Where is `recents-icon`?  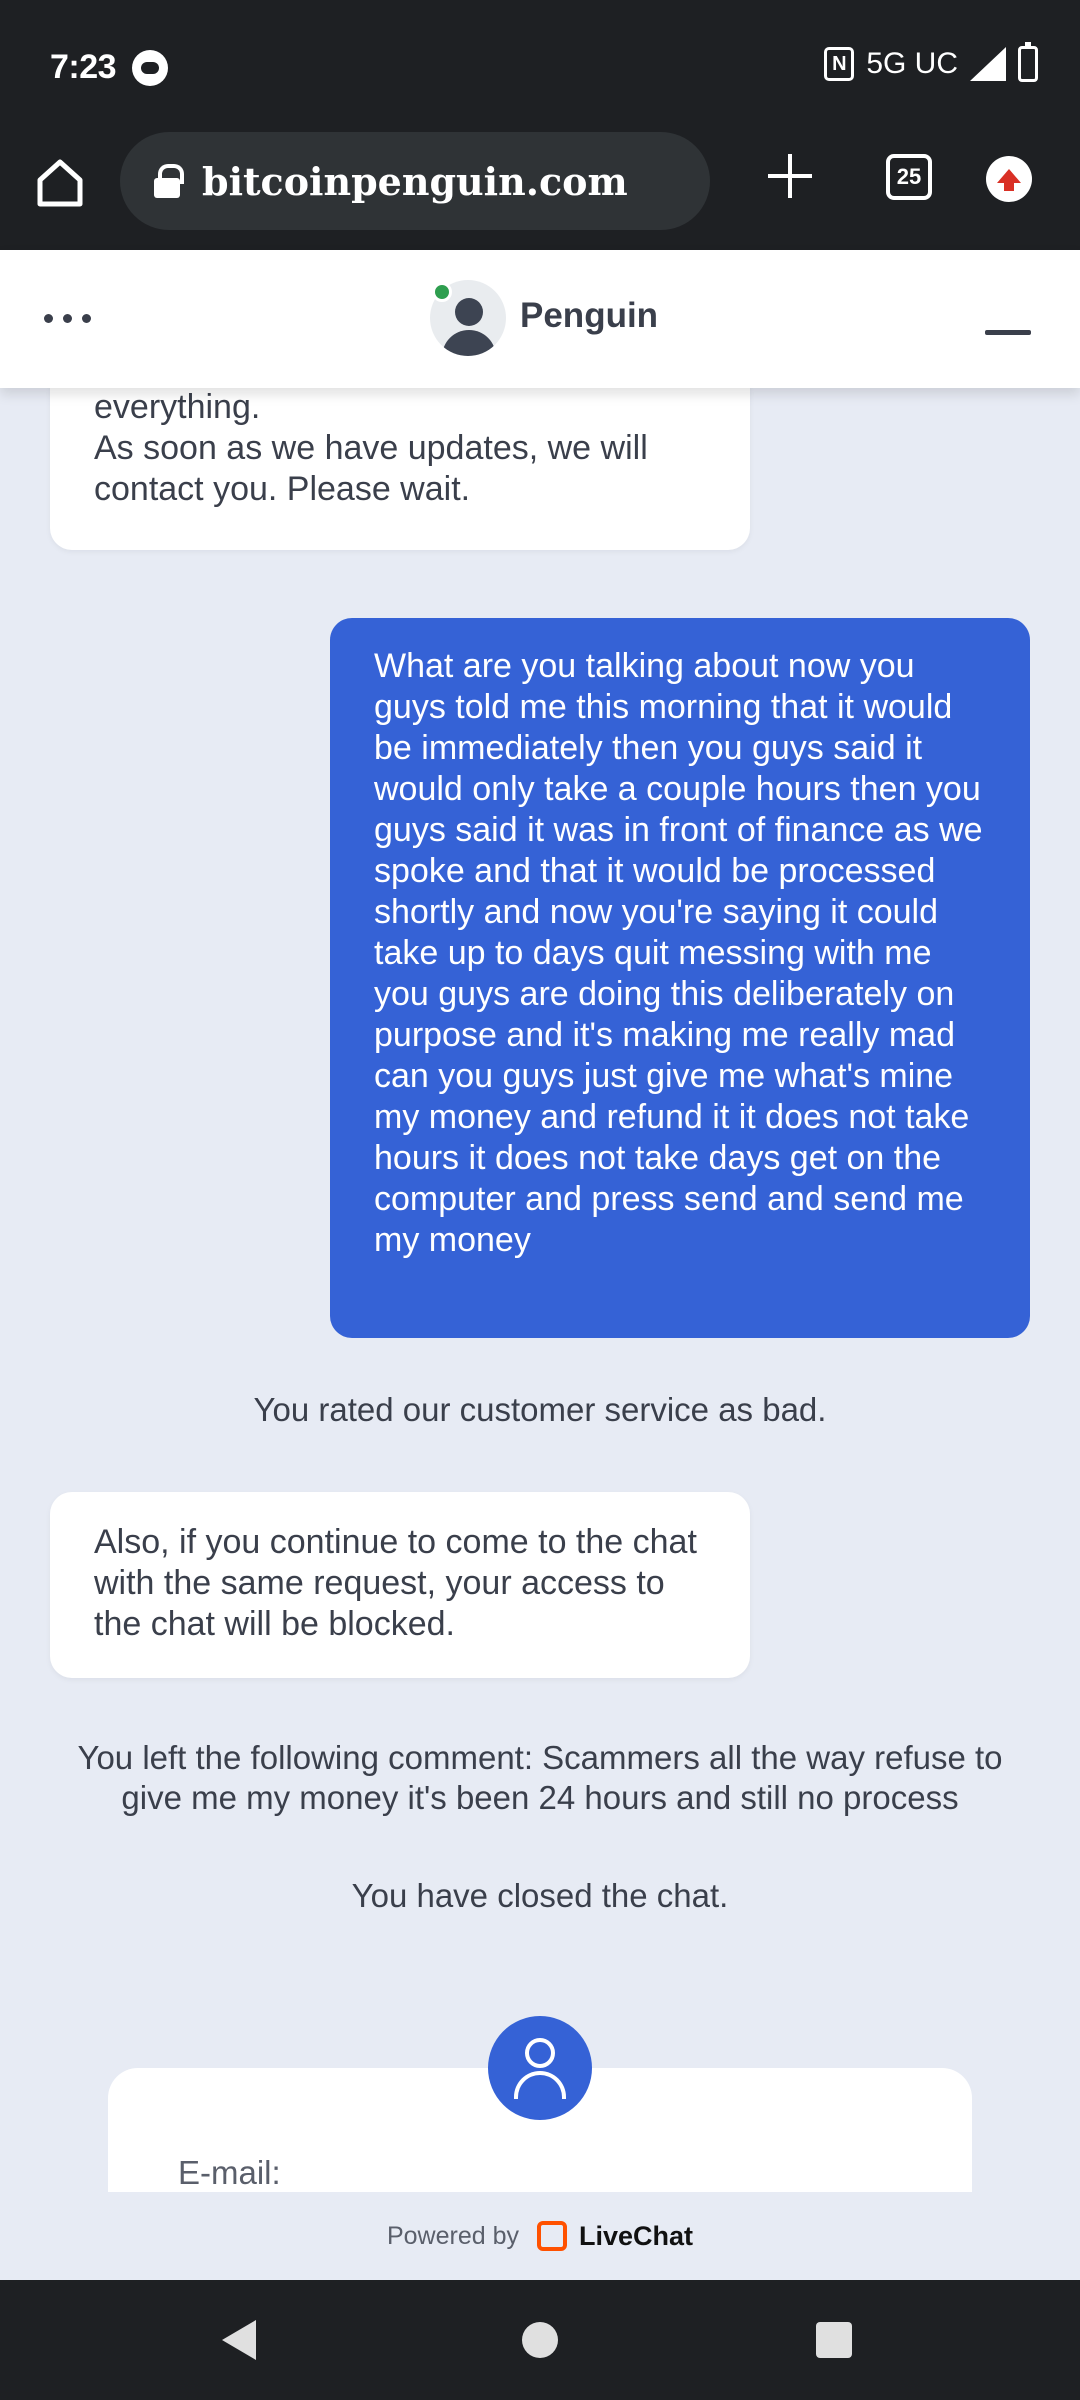 recents-icon is located at coordinates (834, 2340).